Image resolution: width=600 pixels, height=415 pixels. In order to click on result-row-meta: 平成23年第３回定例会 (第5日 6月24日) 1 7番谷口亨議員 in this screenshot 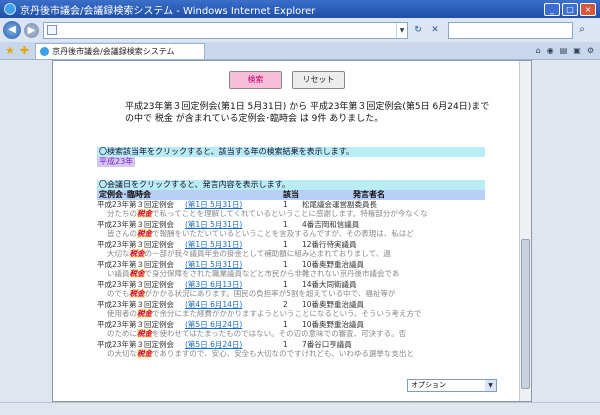, I will do `click(291, 344)`.